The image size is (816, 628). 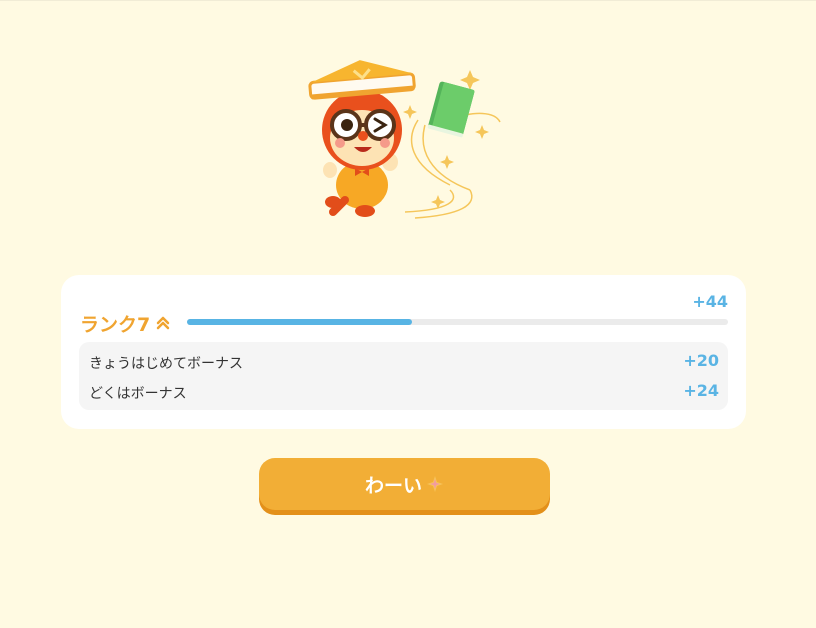 What do you see at coordinates (403, 392) in the screenshot?
I see `bonus-row-reading: どくはボーナス +24` at bounding box center [403, 392].